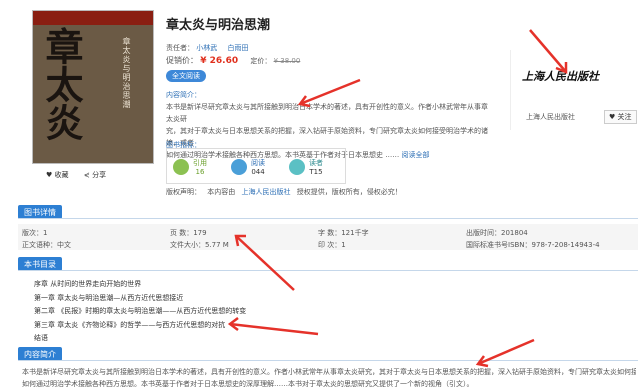 The image size is (640, 390). Describe the element at coordinates (505, 353) in the screenshot. I see `arrow-to-summary` at that location.